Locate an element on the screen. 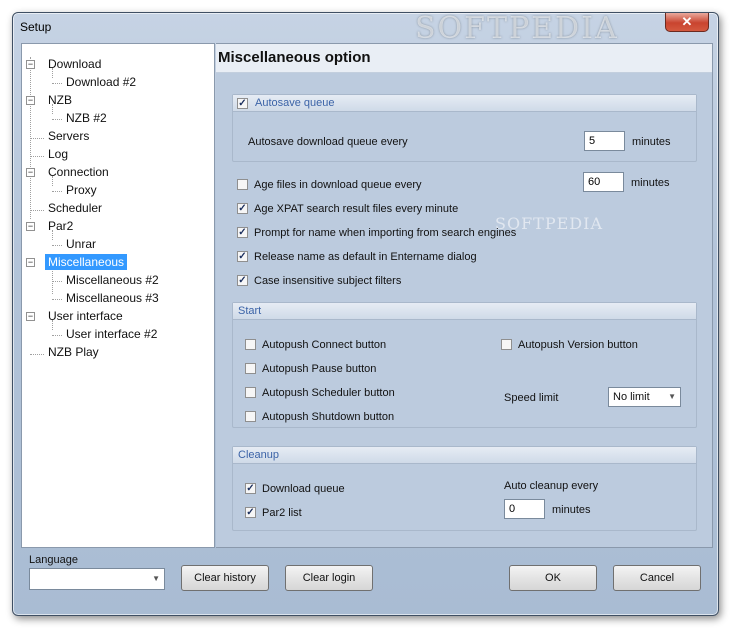  autopush-connect-checkbox is located at coordinates (250, 344).